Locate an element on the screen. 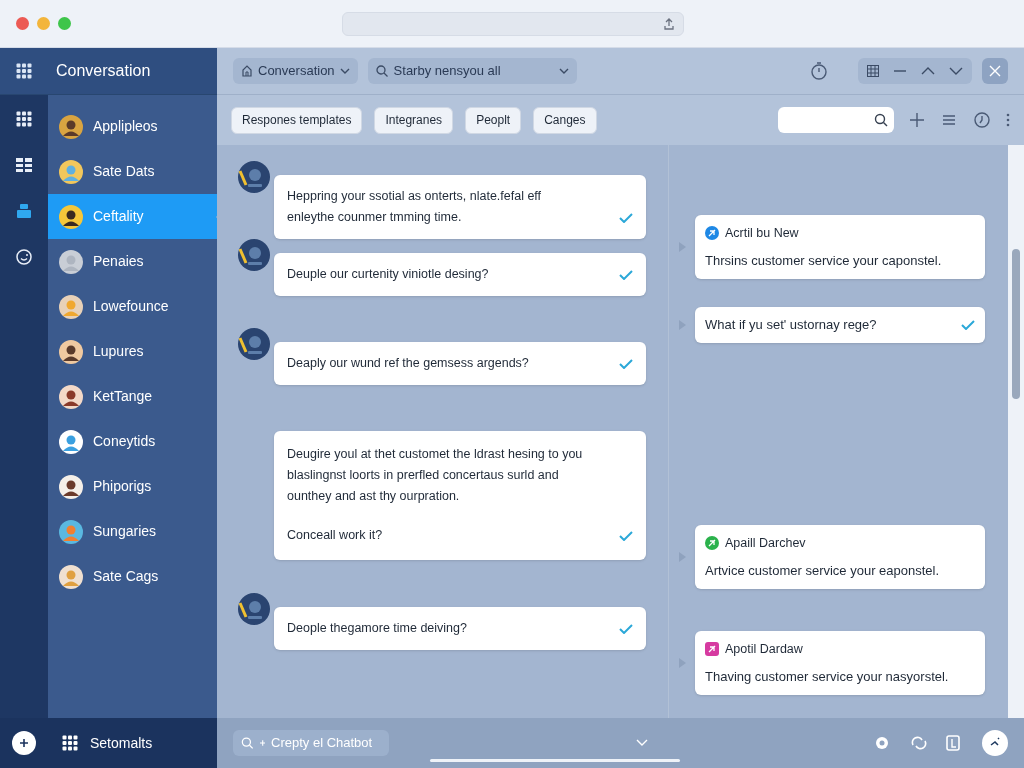 Image resolution: width=1024 pixels, height=768 pixels. search-field: Starby nensyou all is located at coordinates (472, 71).